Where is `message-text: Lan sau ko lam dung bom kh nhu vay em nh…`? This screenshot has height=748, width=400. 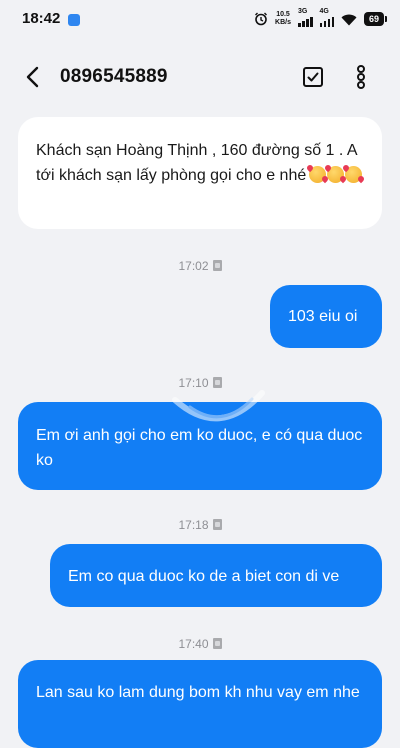 message-text: Lan sau ko lam dung bom kh nhu vay em nh… is located at coordinates (198, 692).